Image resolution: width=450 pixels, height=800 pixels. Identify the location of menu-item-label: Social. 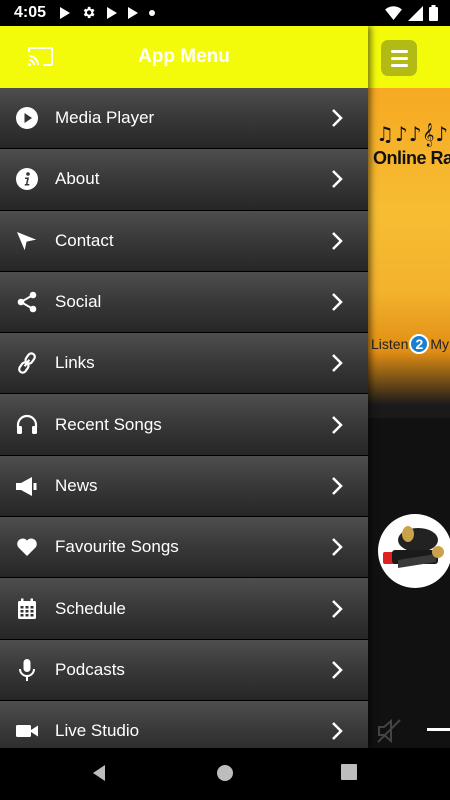
(78, 302).